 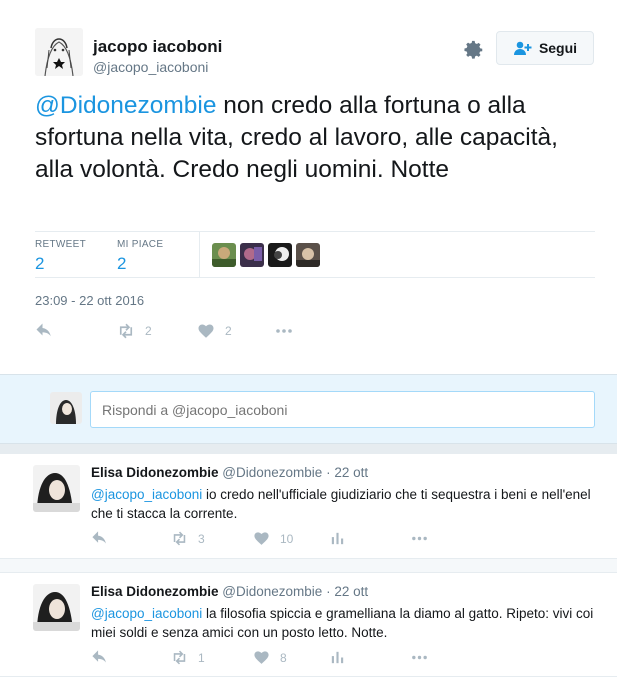 I want to click on retweet-count: 3, so click(x=201, y=538).